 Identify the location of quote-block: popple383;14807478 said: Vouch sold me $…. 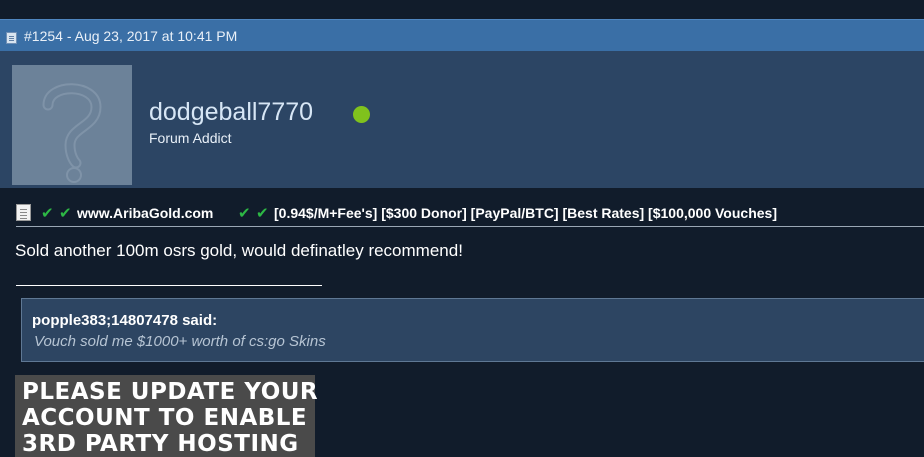
(472, 330).